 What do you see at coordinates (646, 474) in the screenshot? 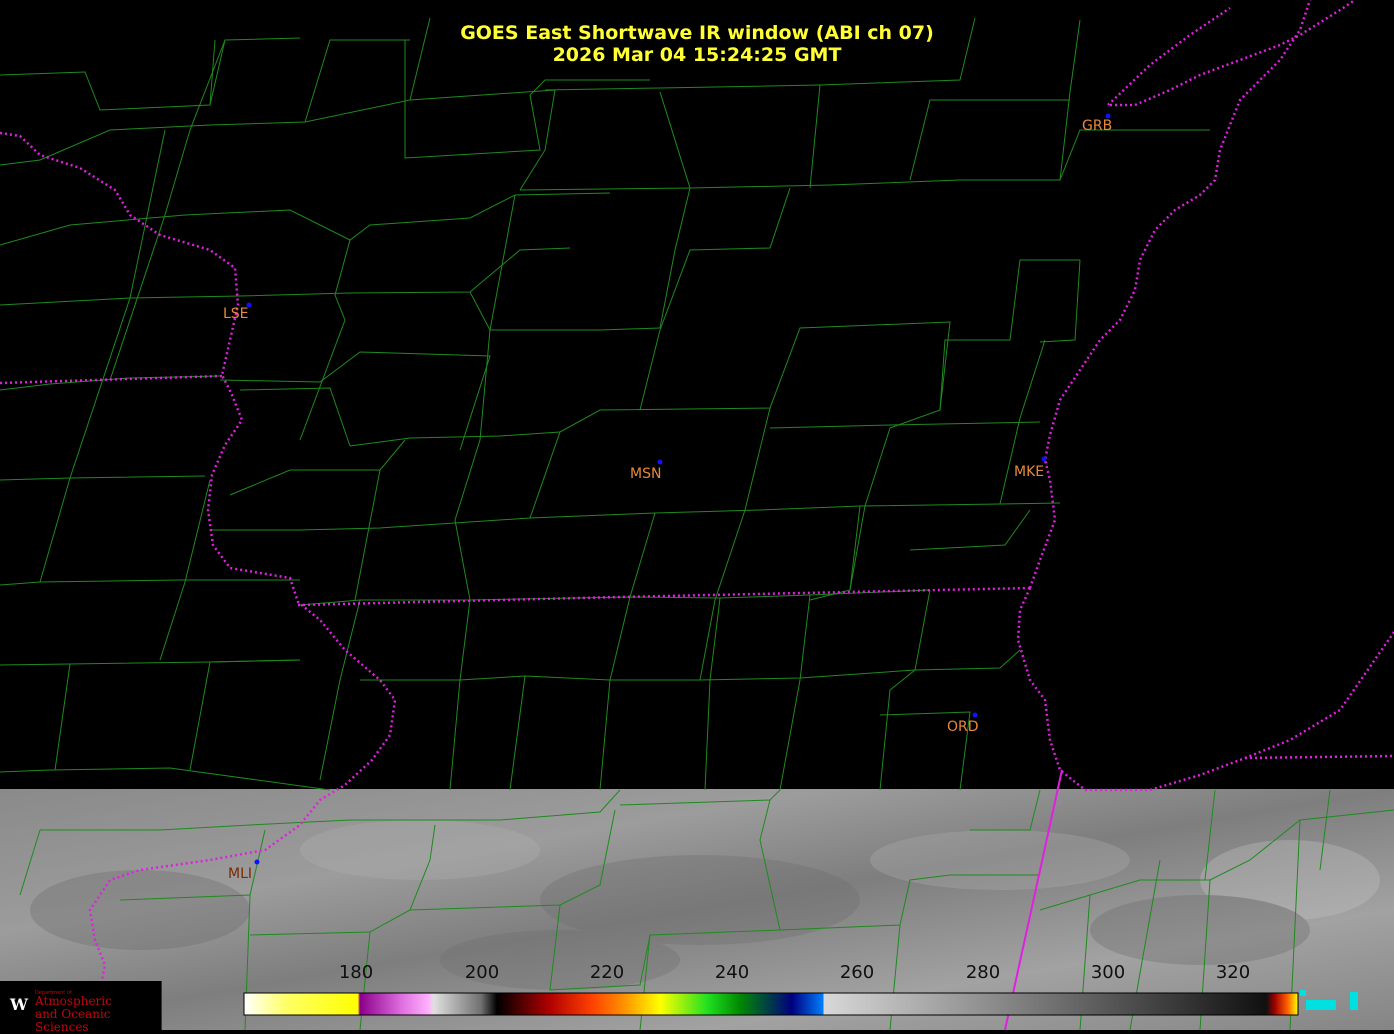
I see `station-label-msn: MSN` at bounding box center [646, 474].